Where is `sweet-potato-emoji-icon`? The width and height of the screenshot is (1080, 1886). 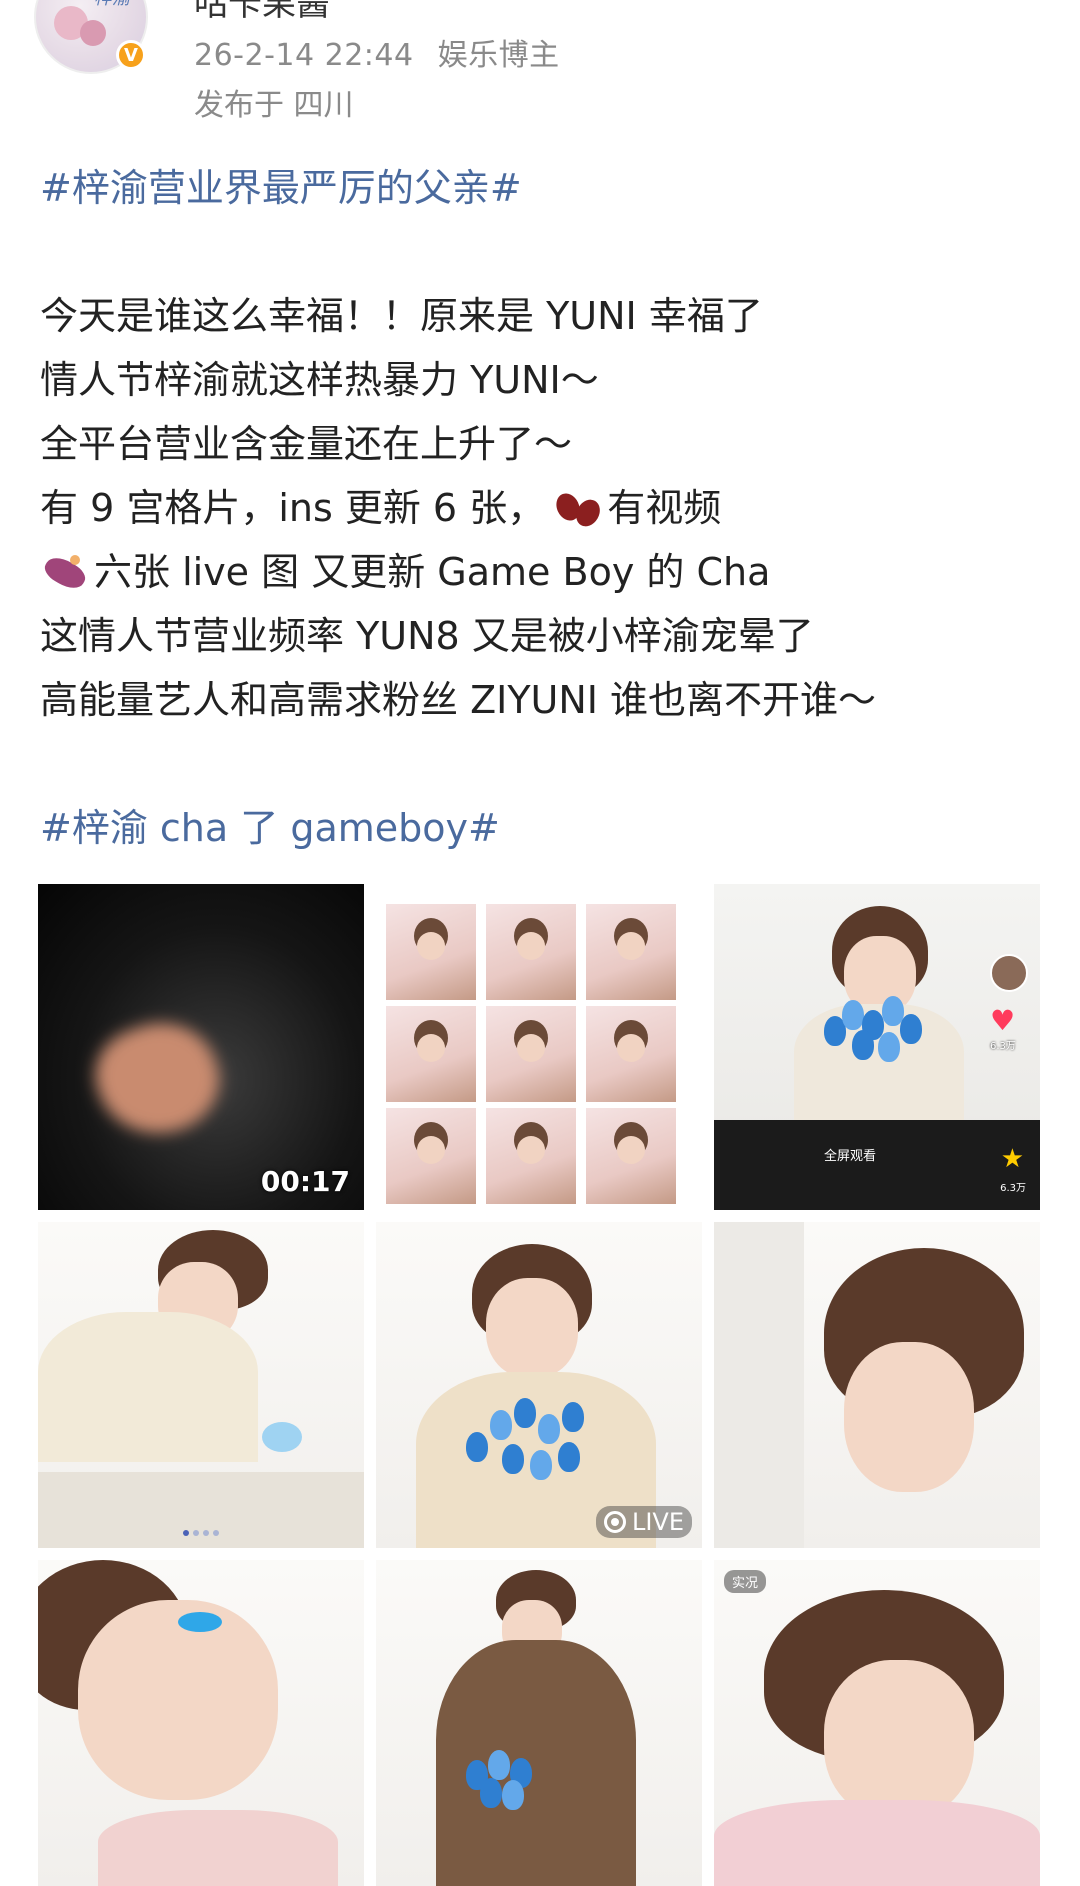
sweet-potato-emoji-icon is located at coordinates (65, 573).